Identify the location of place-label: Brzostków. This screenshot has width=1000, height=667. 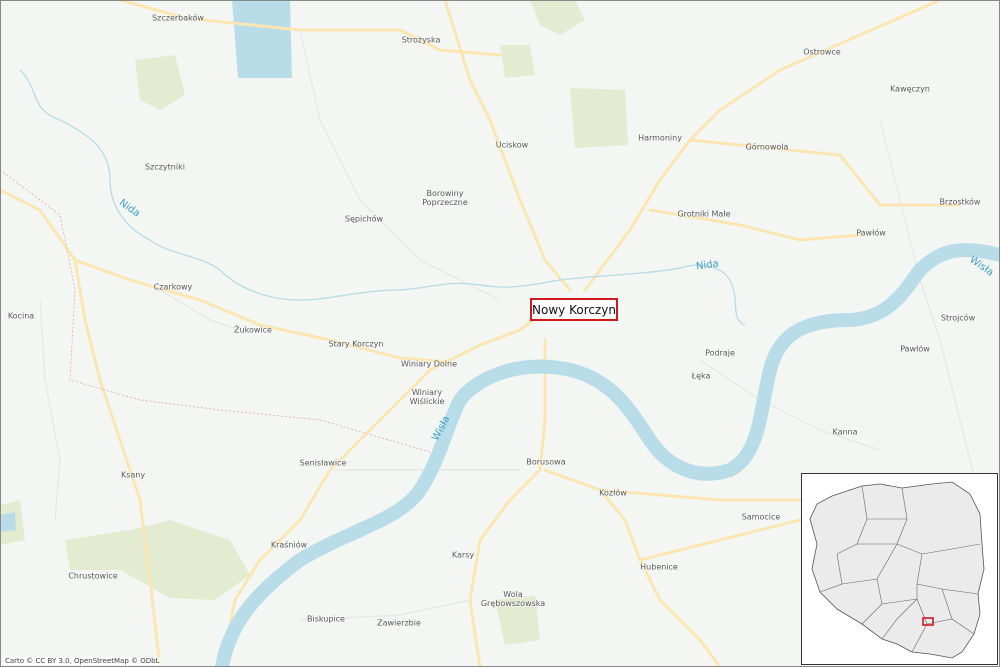
(960, 202).